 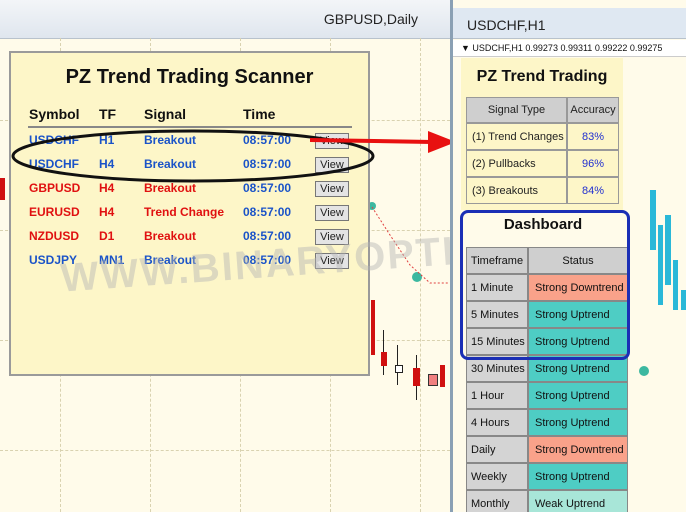 I want to click on timeframe-cell: Weekly, so click(x=497, y=476).